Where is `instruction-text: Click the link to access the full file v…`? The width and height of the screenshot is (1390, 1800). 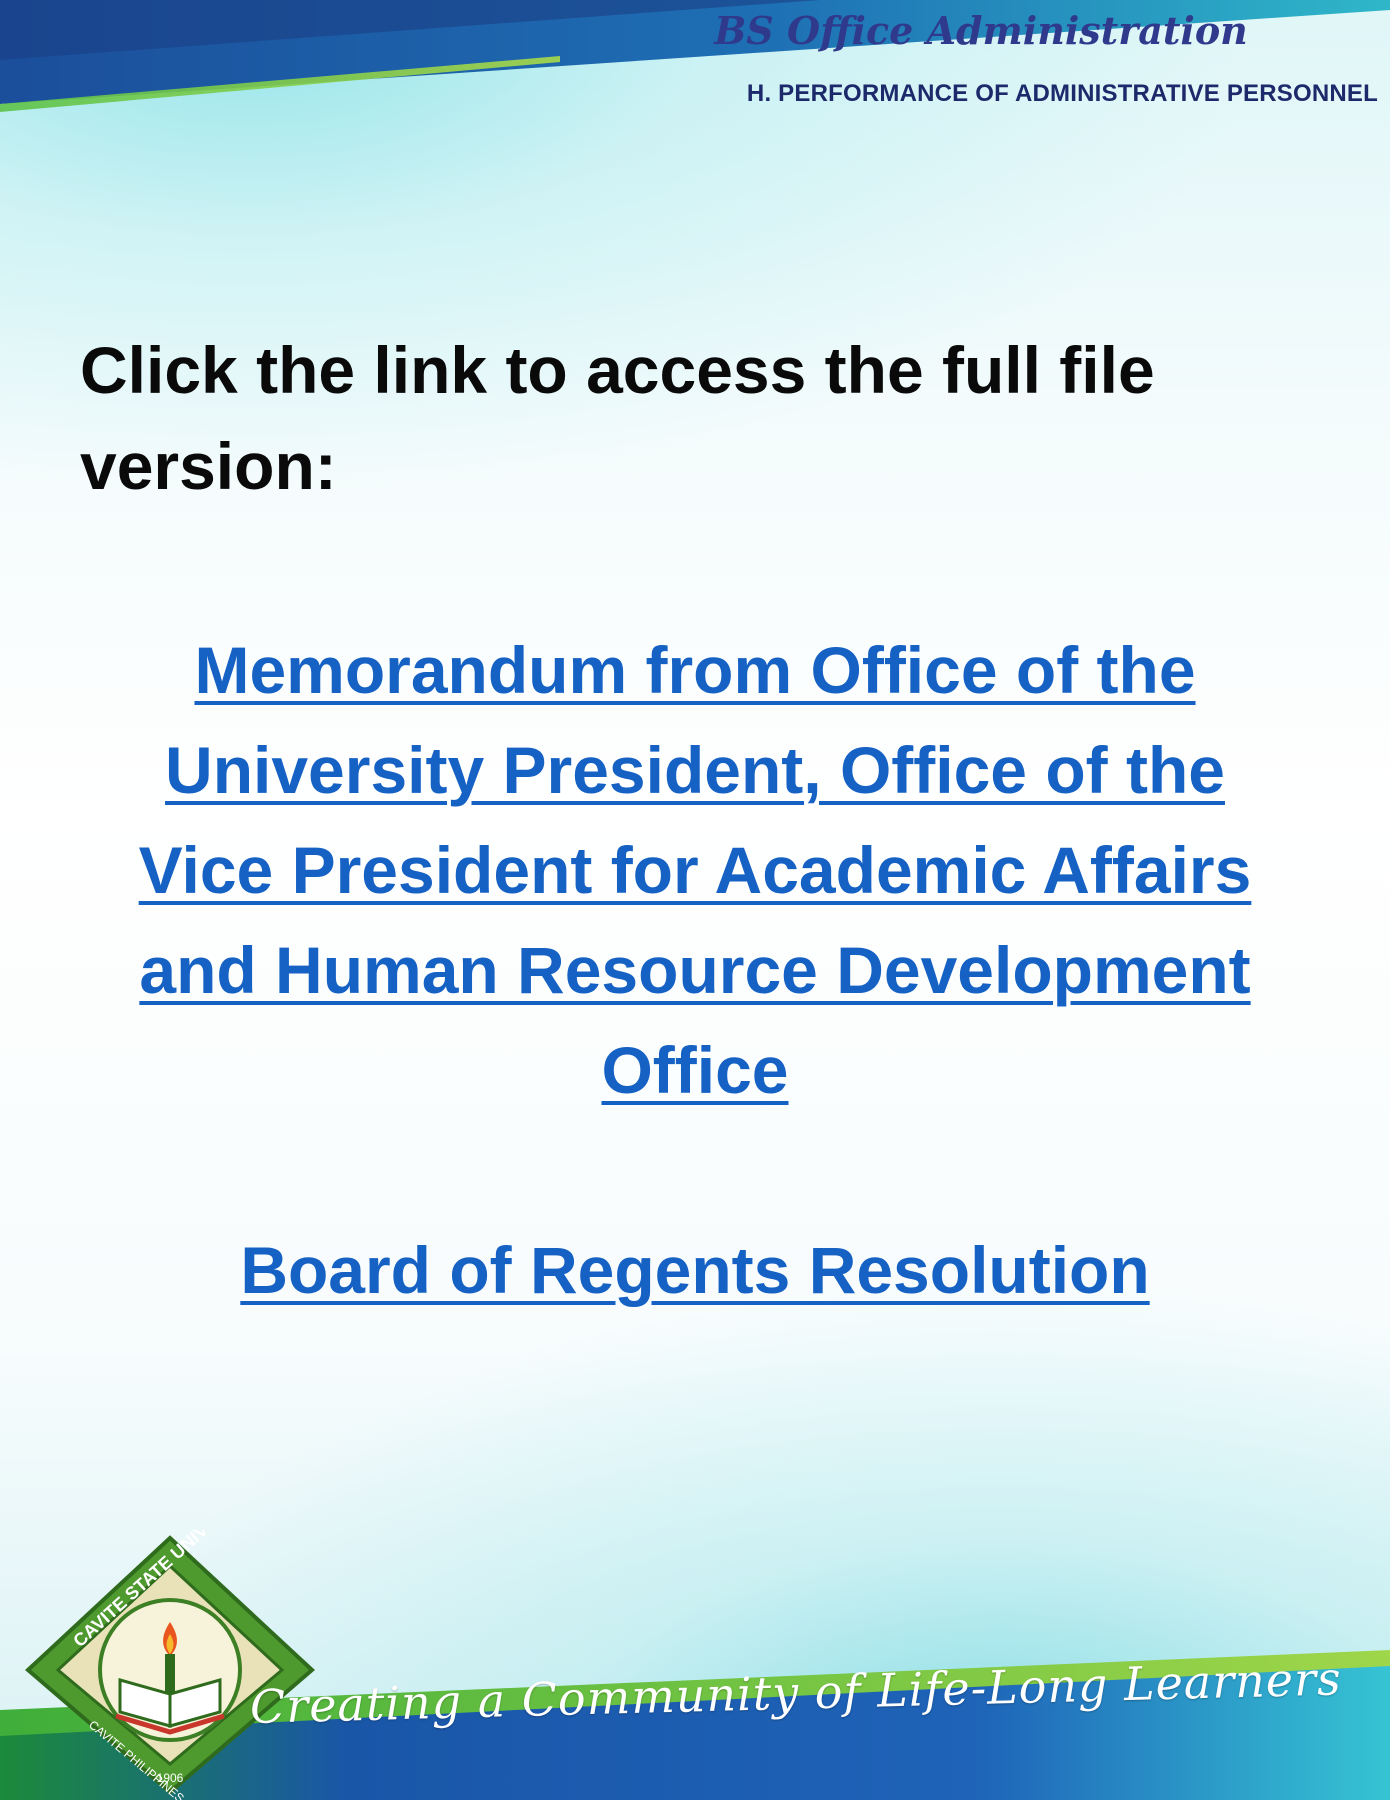 instruction-text: Click the link to access the full file v… is located at coordinates (617, 418).